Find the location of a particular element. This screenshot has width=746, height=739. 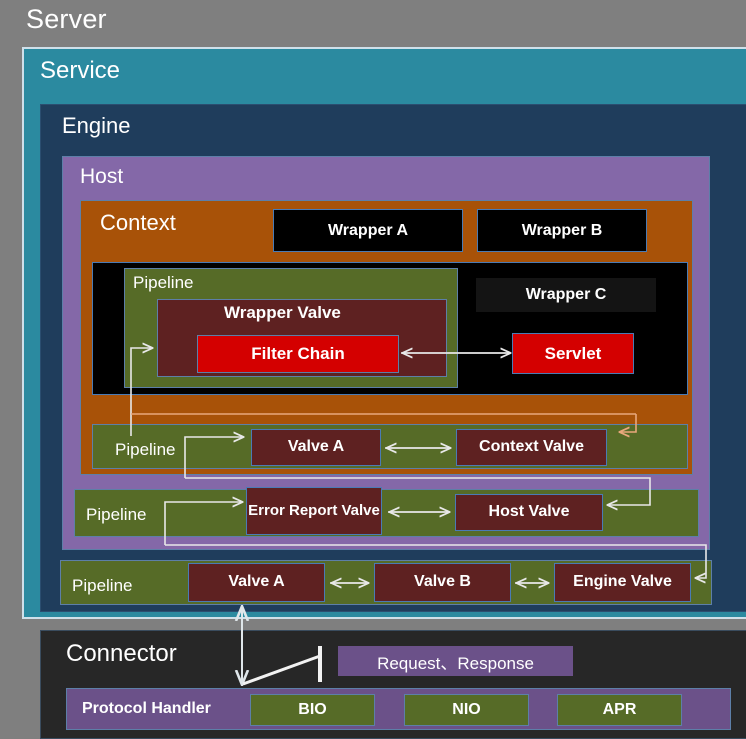

engine-valve: Engine Valve is located at coordinates (622, 582).